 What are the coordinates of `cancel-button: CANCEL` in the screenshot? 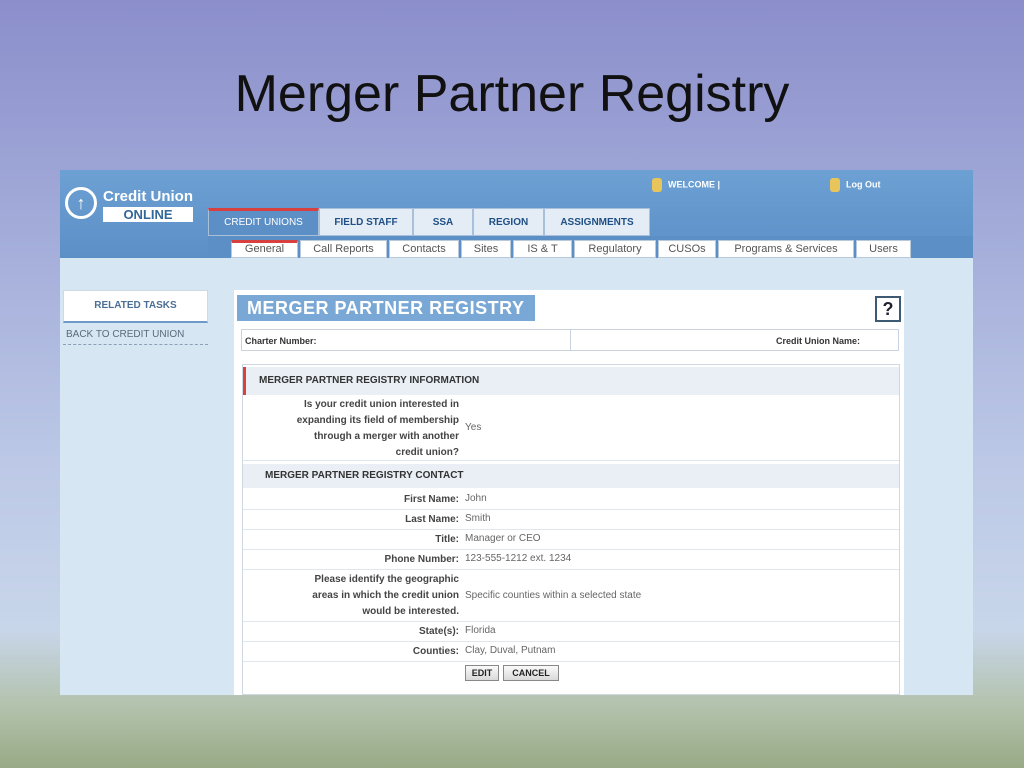 It's located at (531, 673).